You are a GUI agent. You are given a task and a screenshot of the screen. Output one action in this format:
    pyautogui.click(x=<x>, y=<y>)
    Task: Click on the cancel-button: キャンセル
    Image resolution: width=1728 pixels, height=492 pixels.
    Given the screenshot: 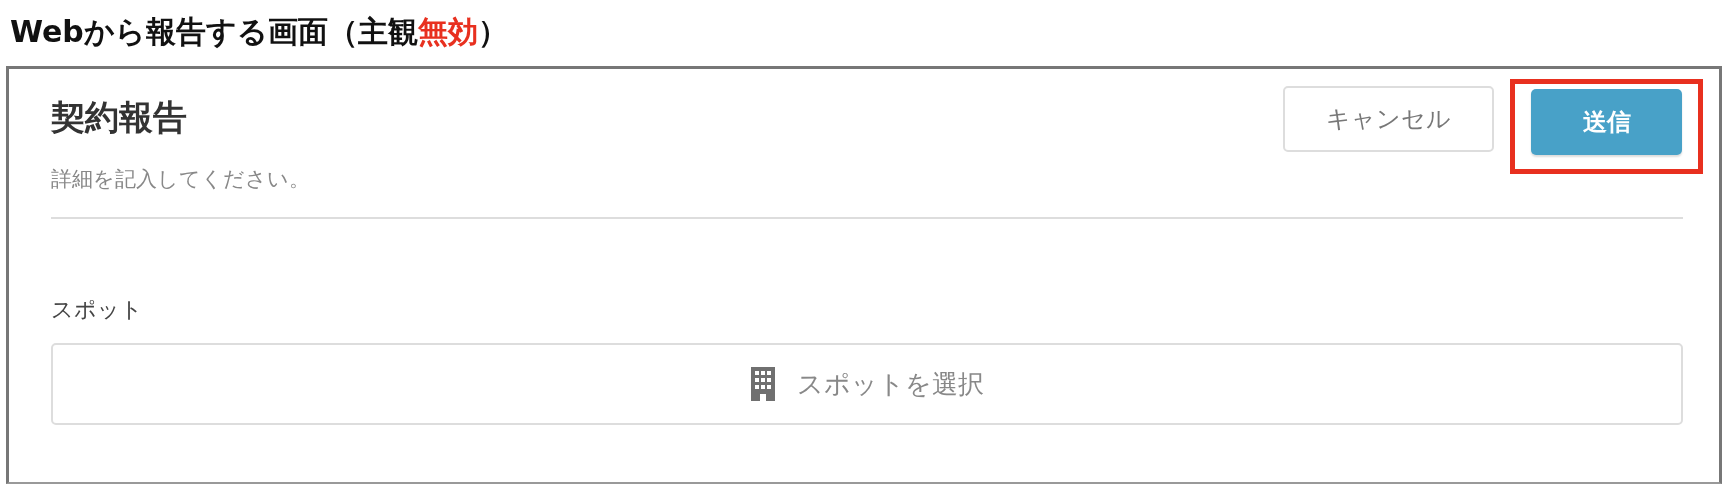 What is the action you would take?
    pyautogui.click(x=1388, y=119)
    